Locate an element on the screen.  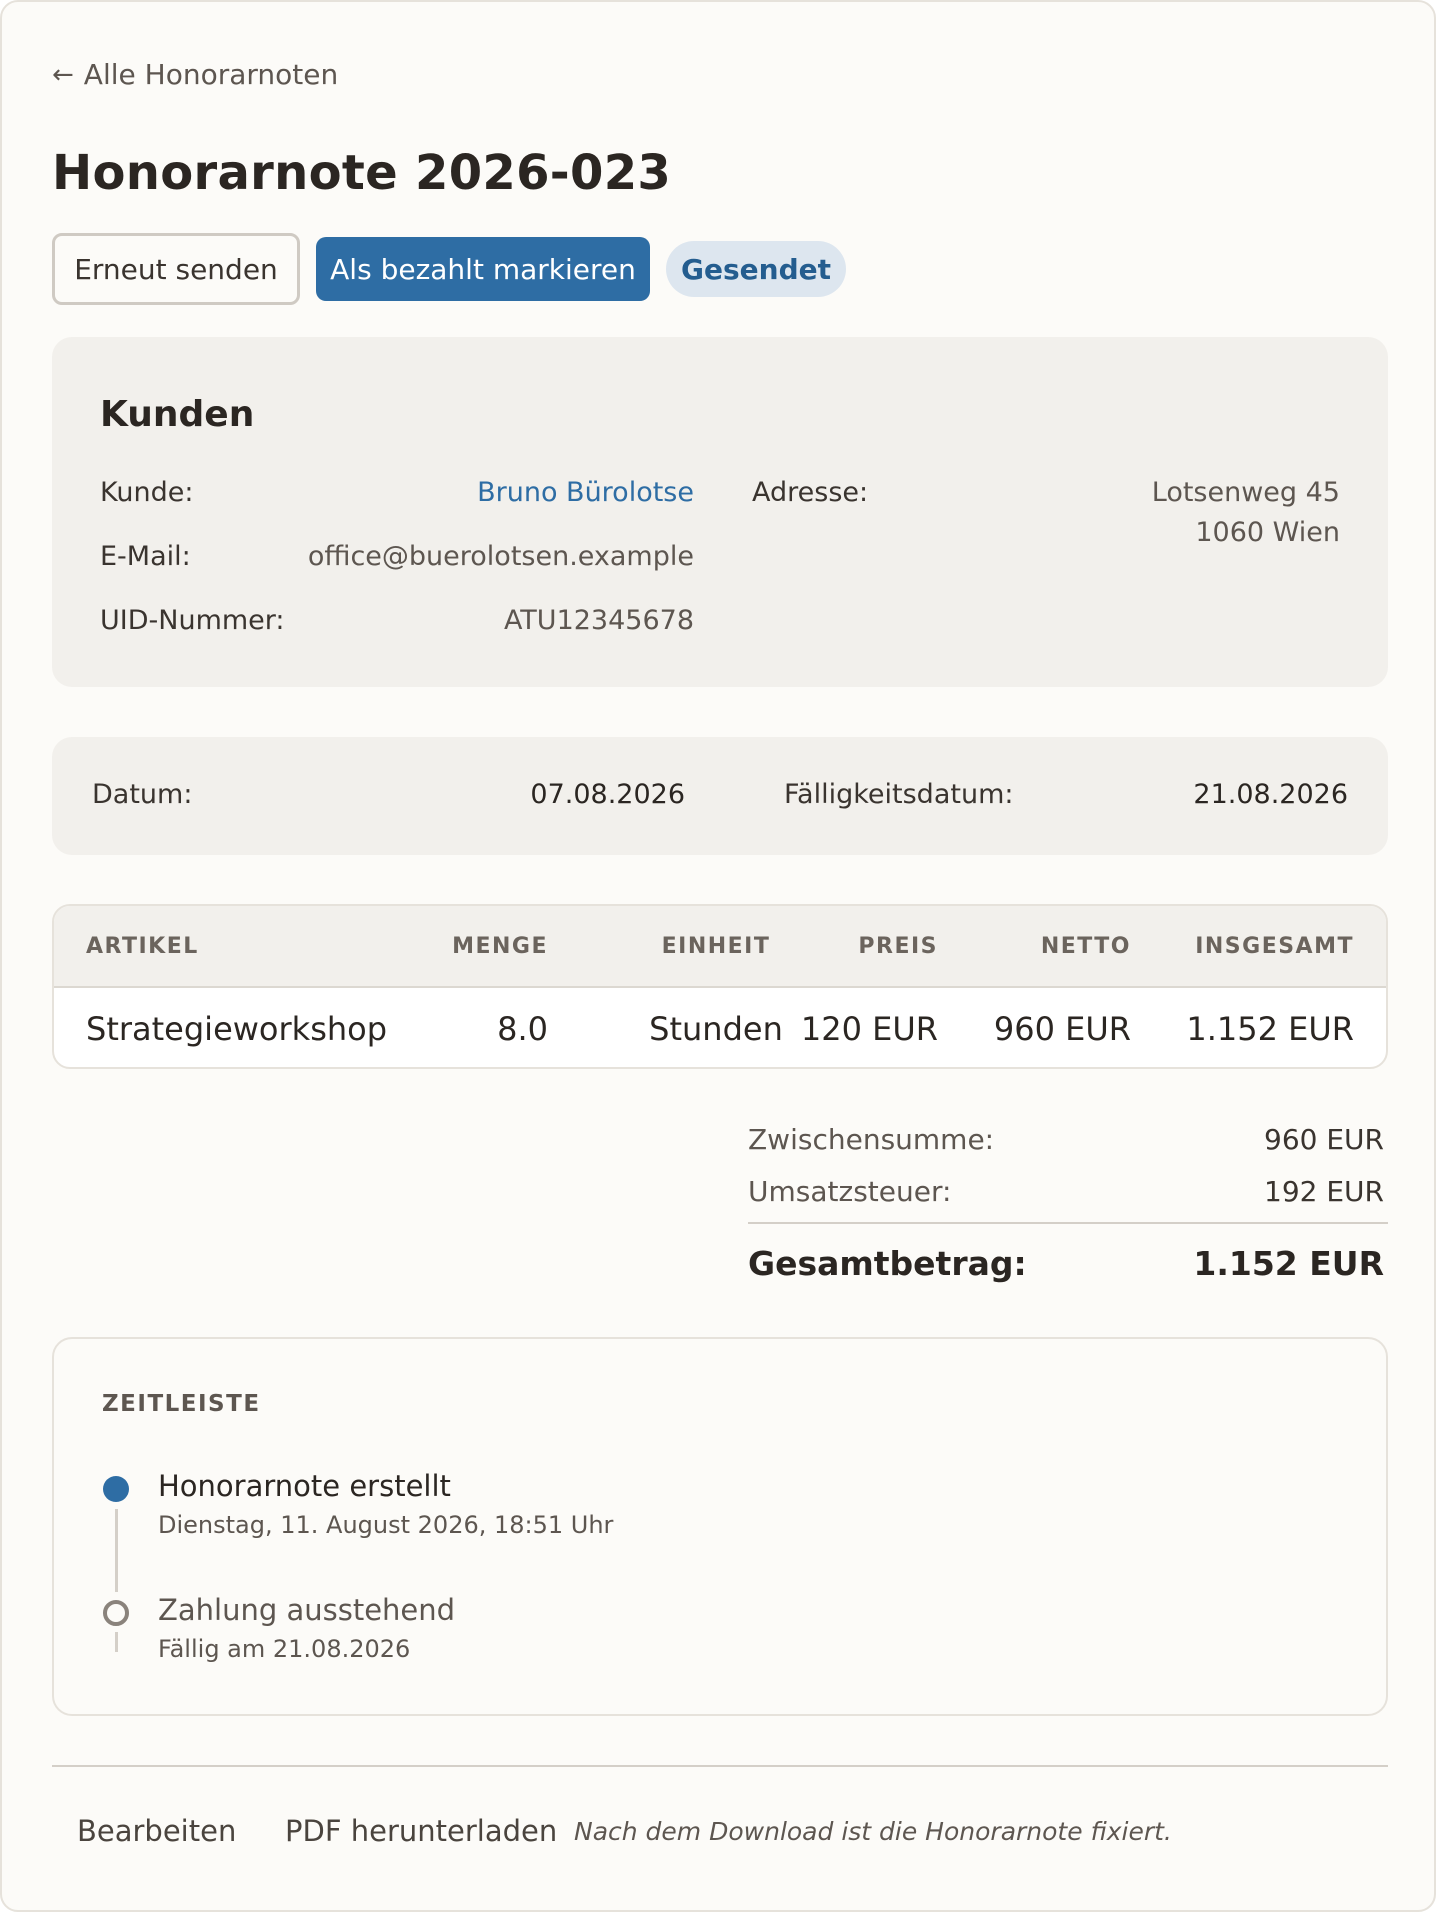
cell-artikel: Strategieworkshop is located at coordinates (237, 1029).